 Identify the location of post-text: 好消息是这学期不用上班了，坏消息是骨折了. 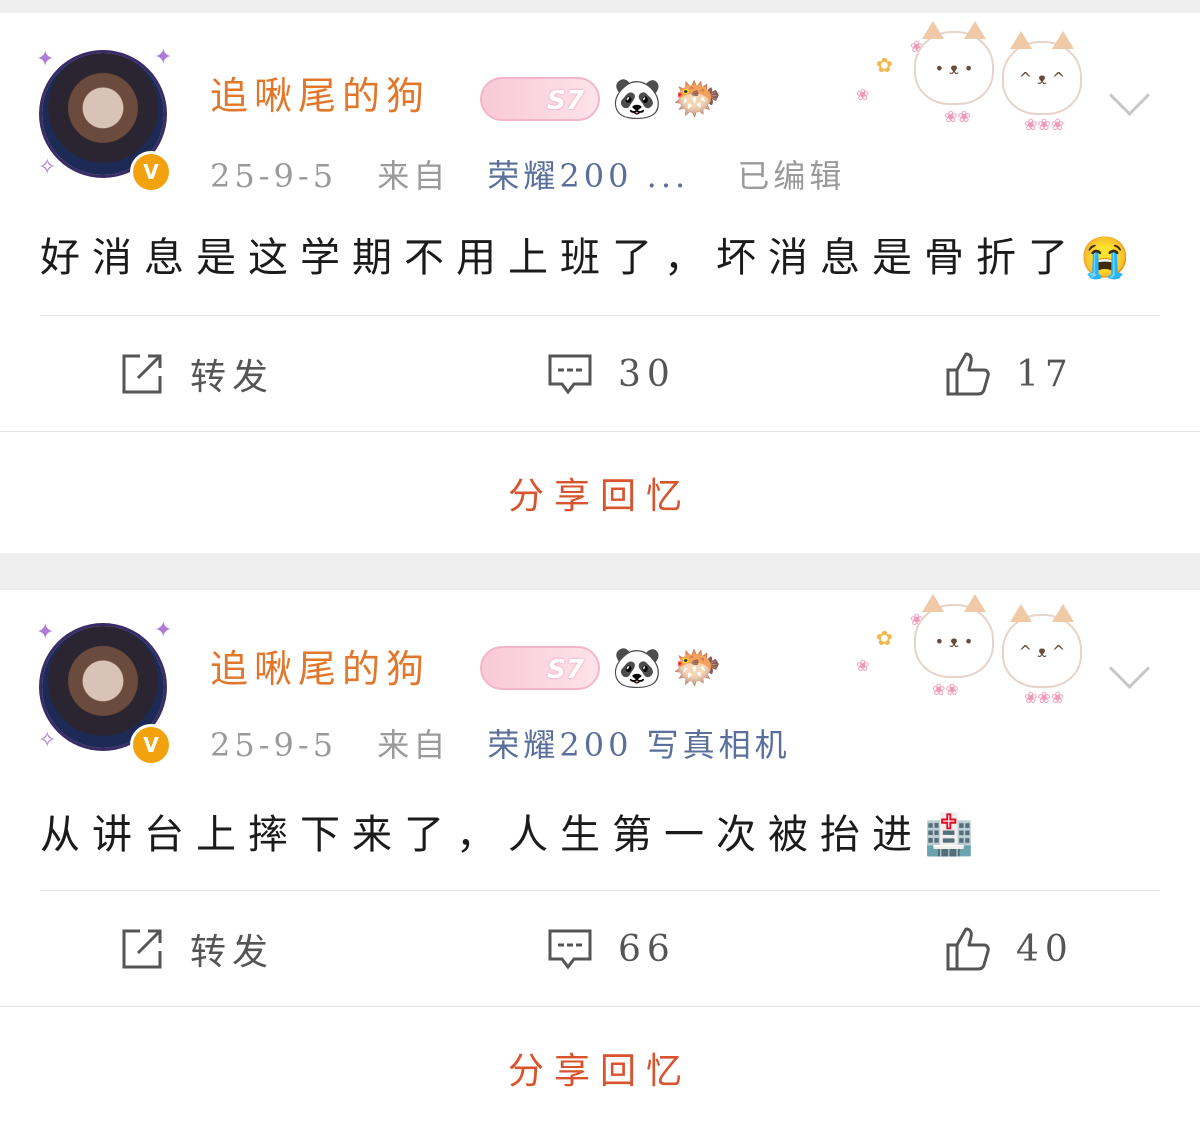
(560, 258).